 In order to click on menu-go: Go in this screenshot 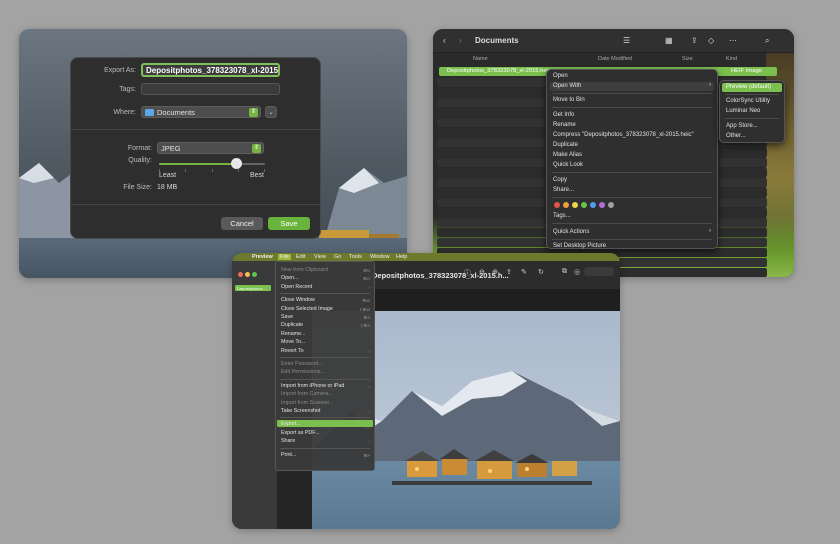, I will do `click(337, 257)`.